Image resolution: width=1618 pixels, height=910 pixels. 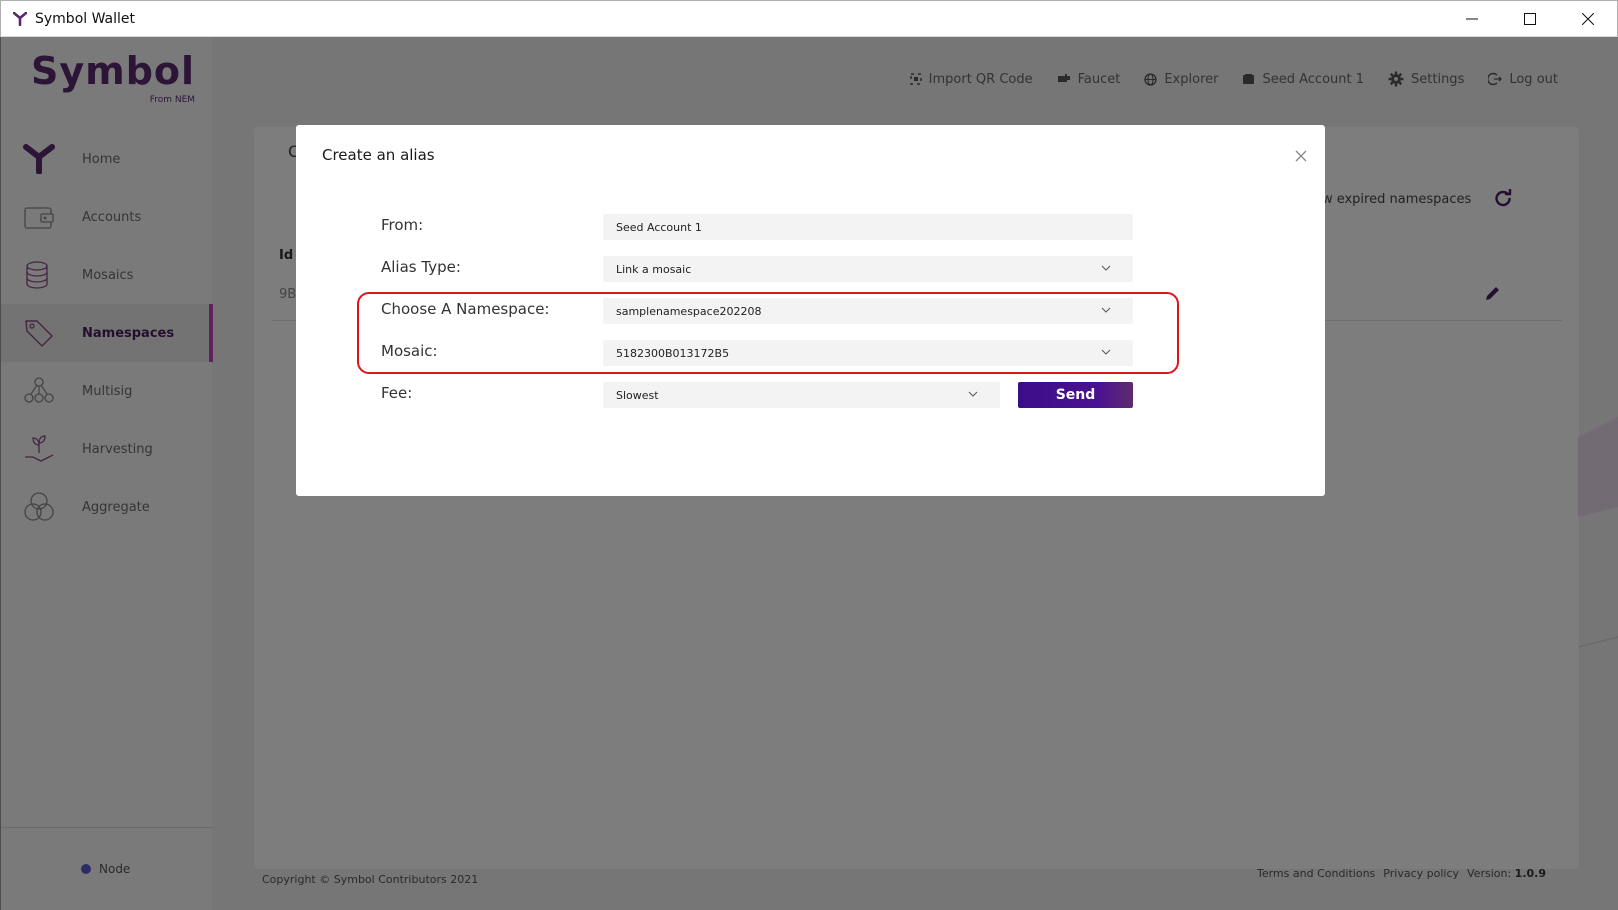 I want to click on symbol-app-icon, so click(x=20, y=18).